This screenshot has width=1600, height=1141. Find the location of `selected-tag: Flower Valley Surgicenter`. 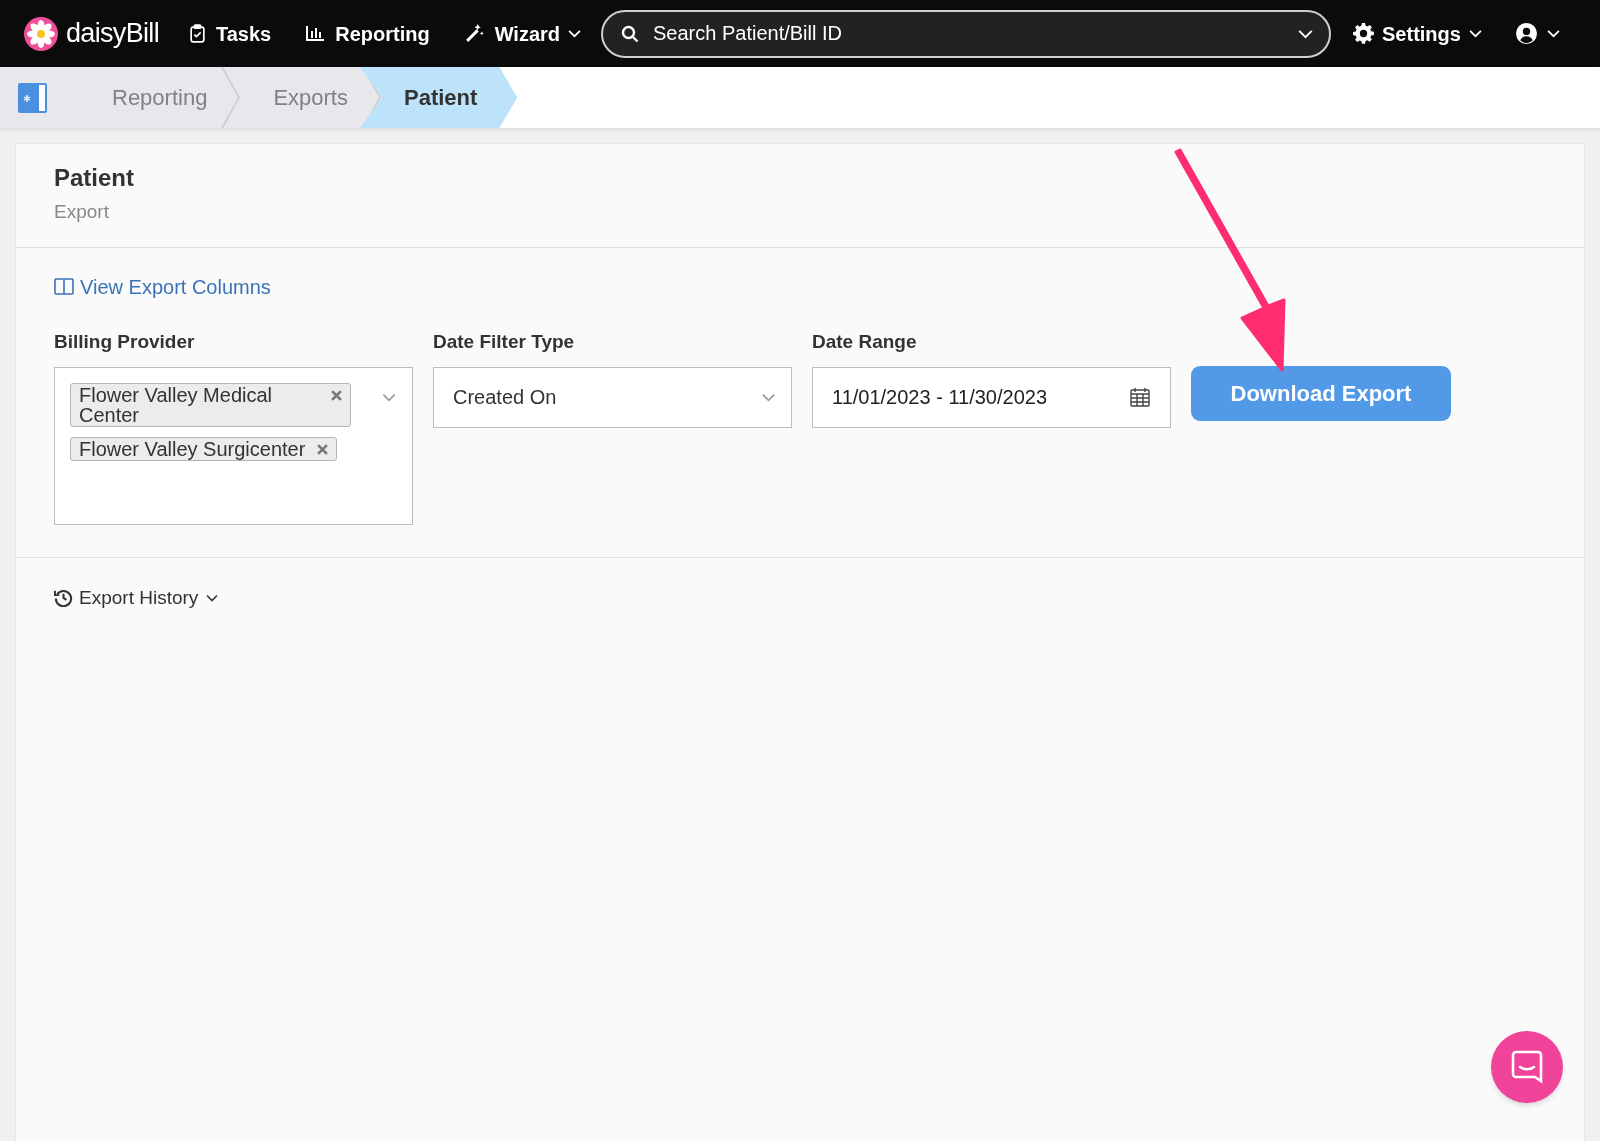

selected-tag: Flower Valley Surgicenter is located at coordinates (204, 448).